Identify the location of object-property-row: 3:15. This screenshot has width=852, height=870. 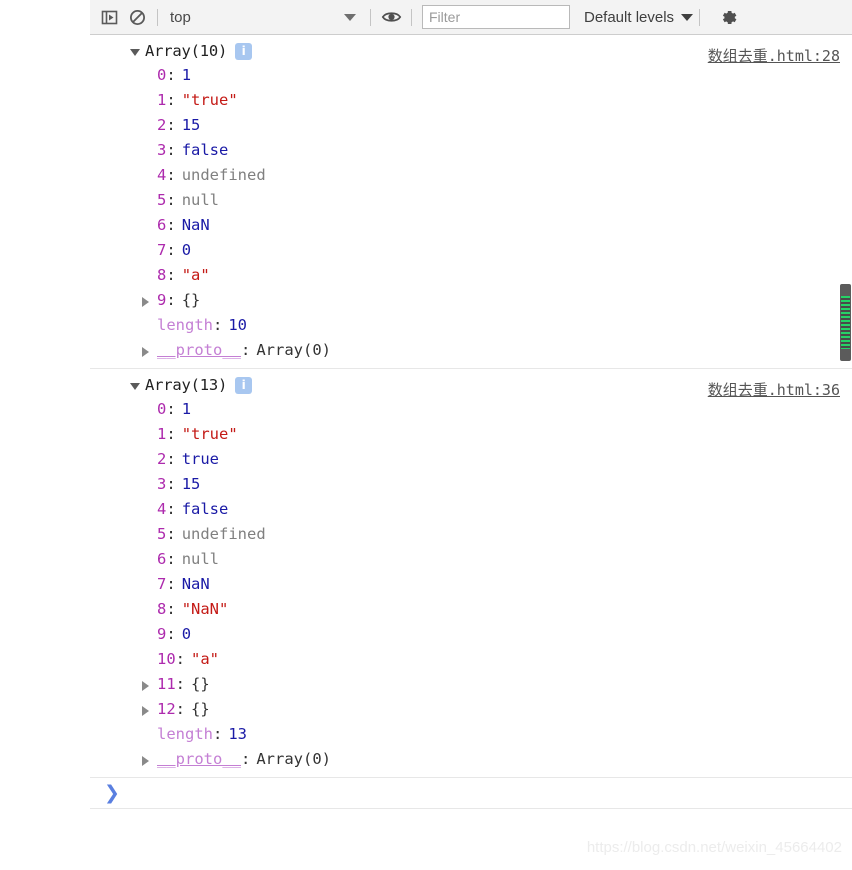
(471, 484).